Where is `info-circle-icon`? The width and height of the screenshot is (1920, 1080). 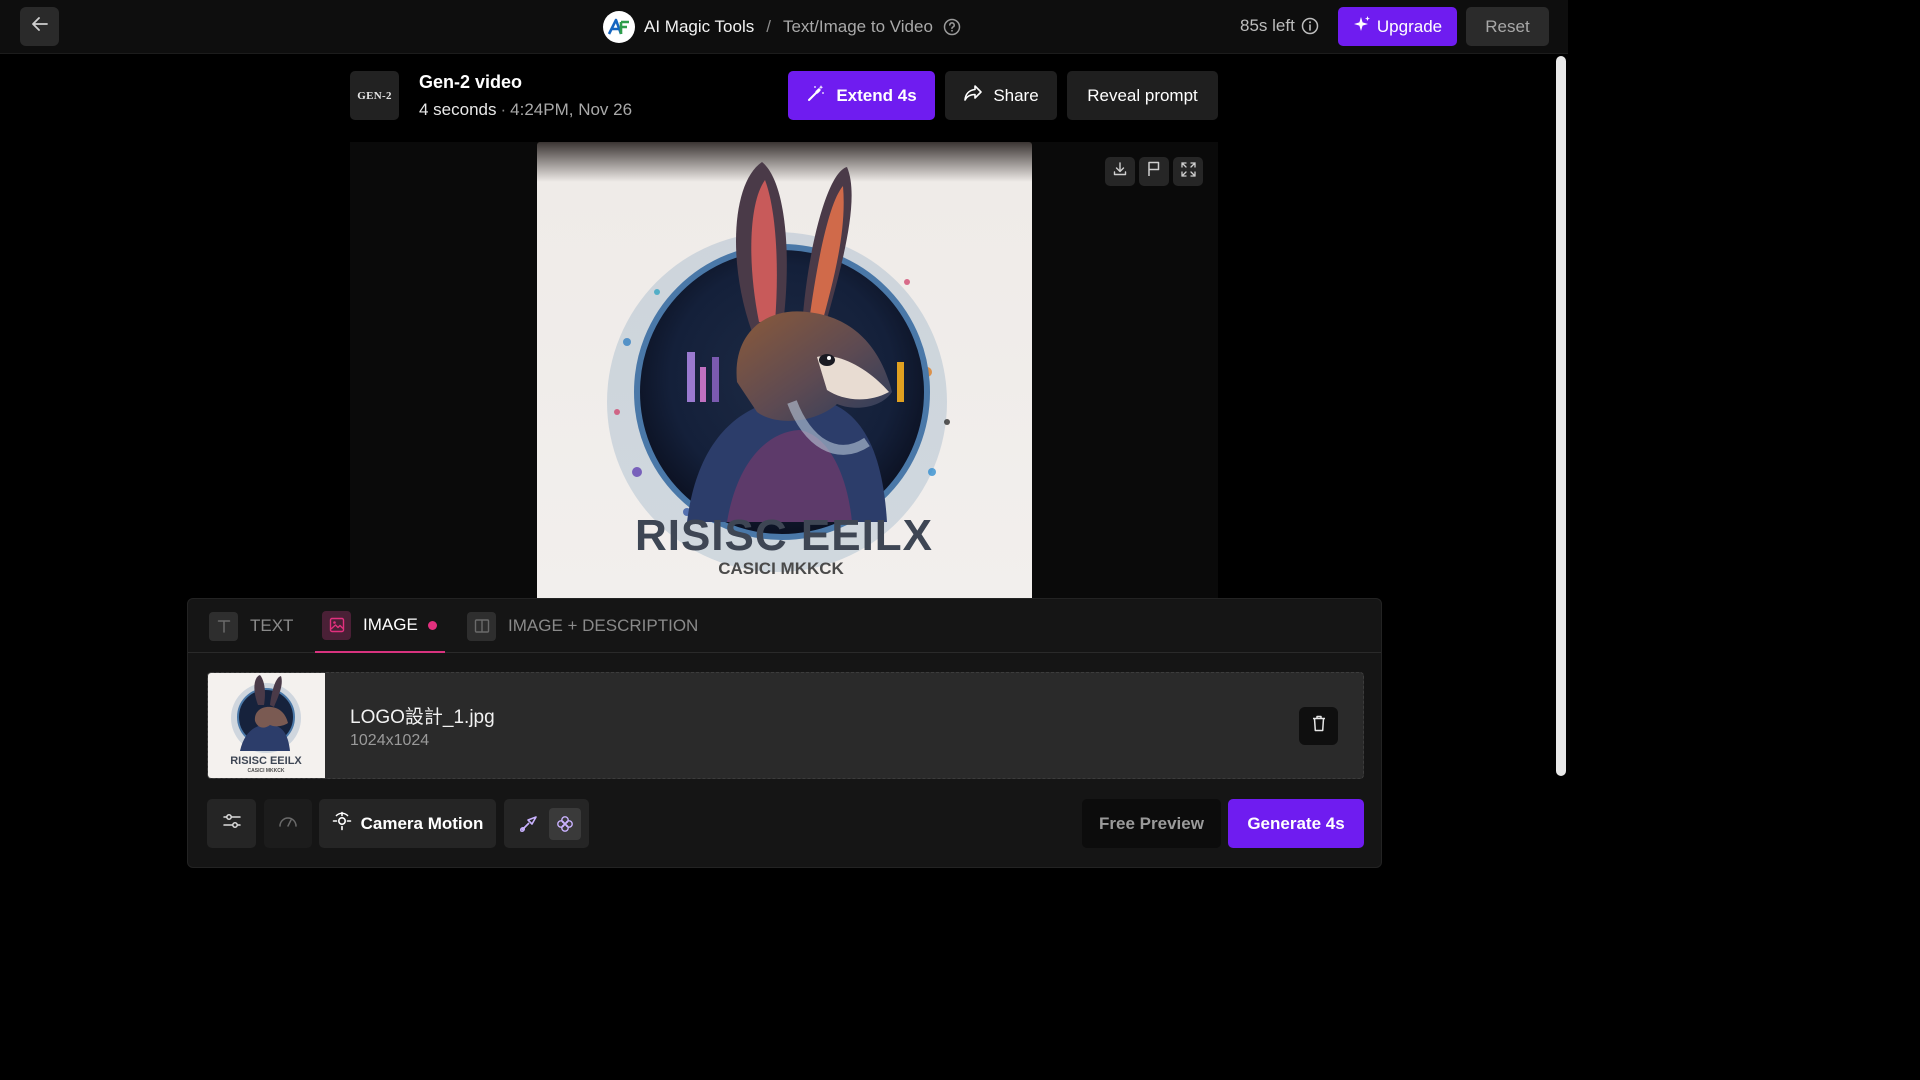
info-circle-icon is located at coordinates (1310, 26).